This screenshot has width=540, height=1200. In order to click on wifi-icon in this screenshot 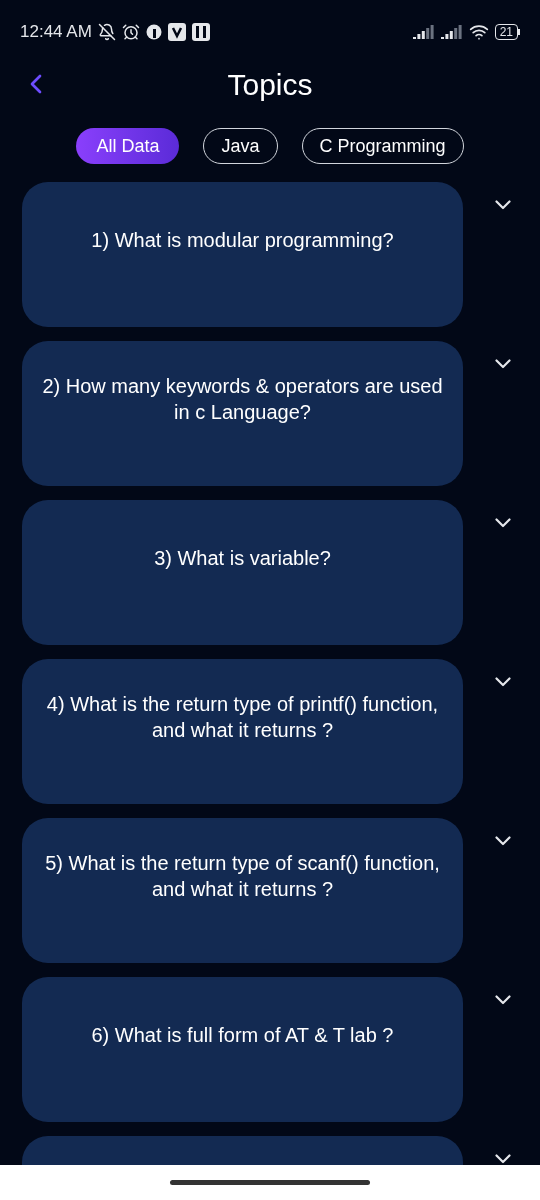, I will do `click(478, 32)`.